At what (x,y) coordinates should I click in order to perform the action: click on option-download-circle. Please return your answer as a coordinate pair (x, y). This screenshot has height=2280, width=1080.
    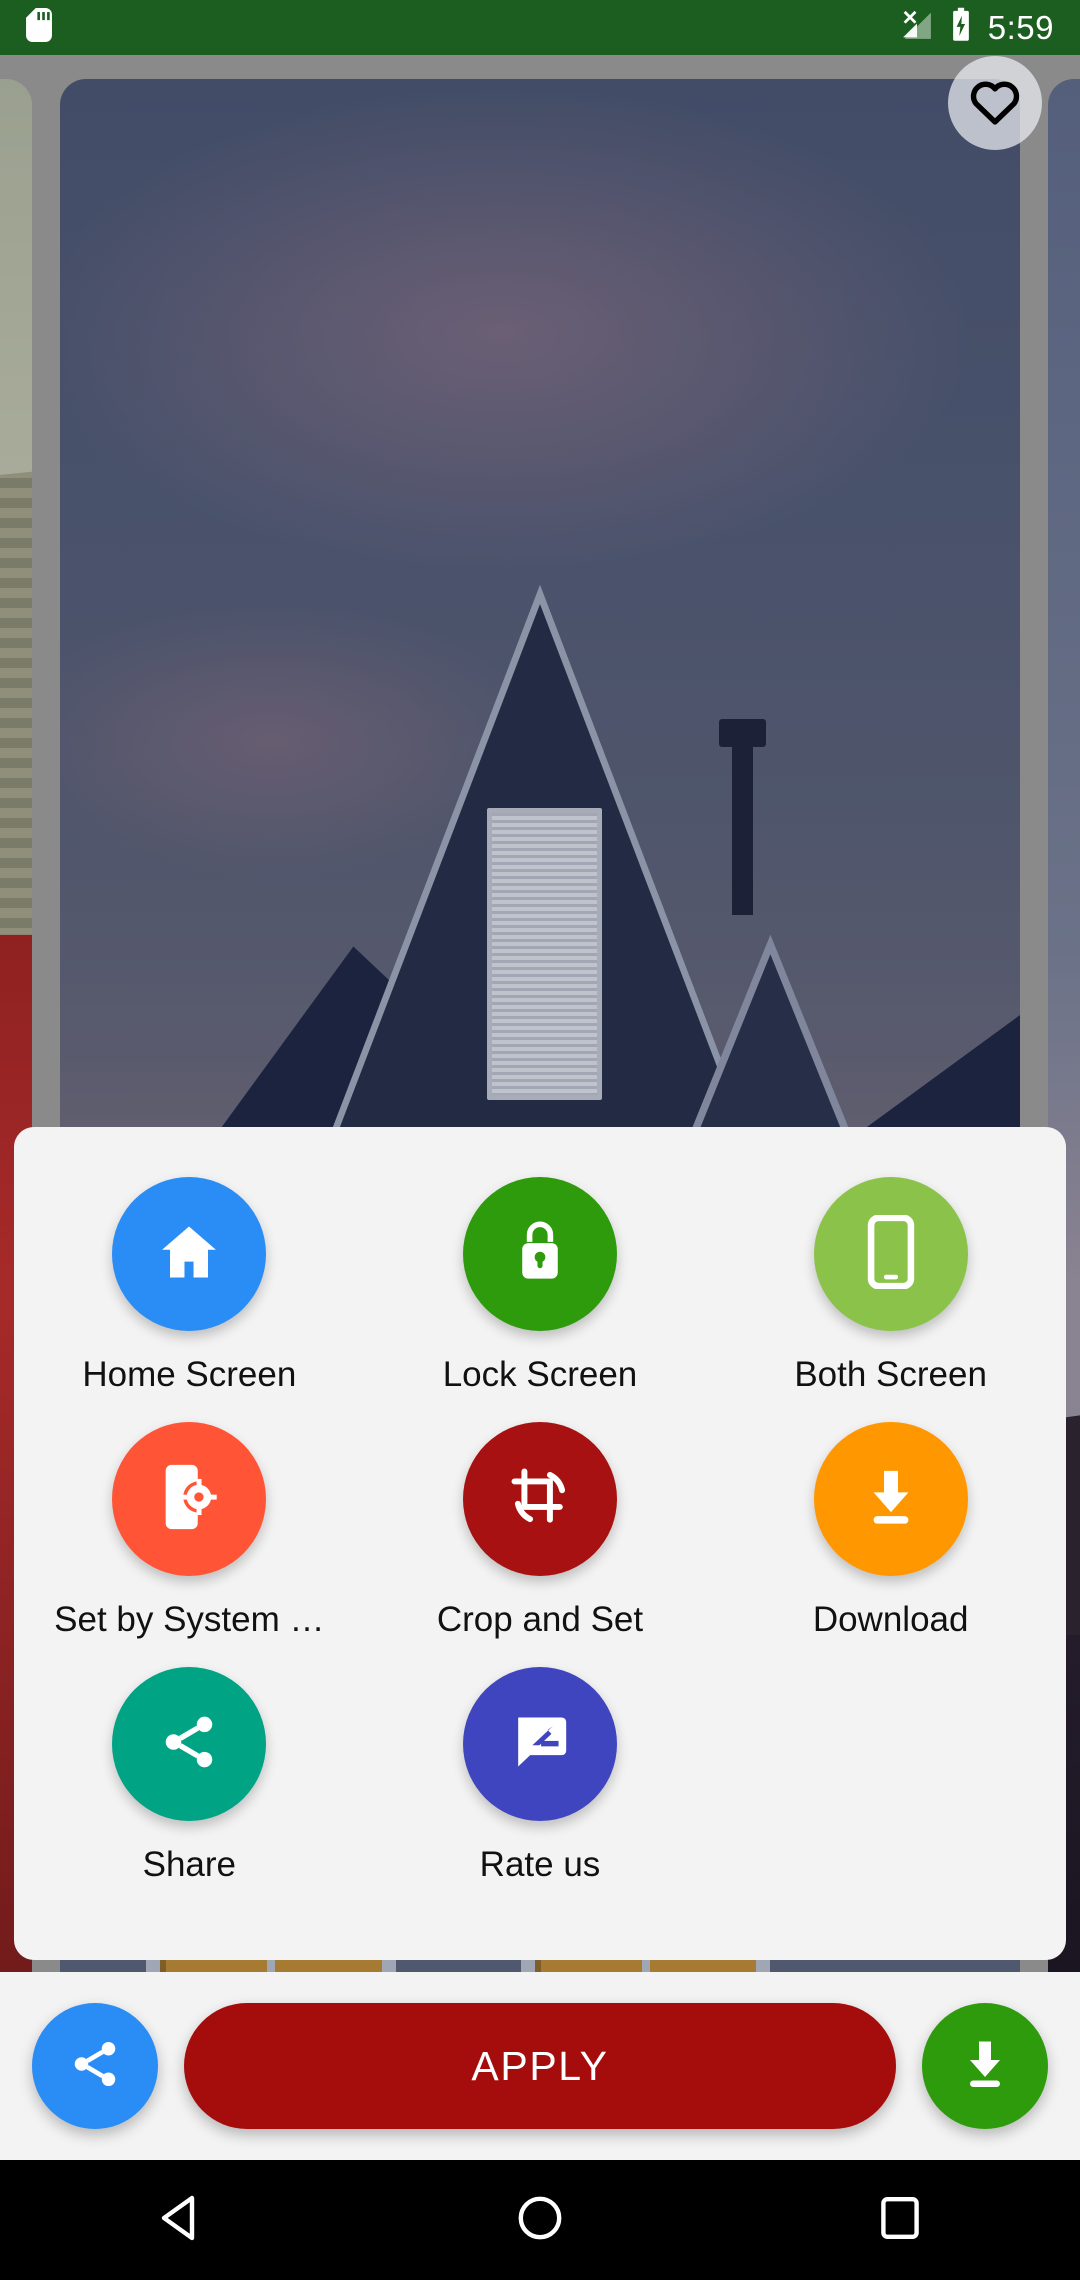
    Looking at the image, I should click on (890, 1499).